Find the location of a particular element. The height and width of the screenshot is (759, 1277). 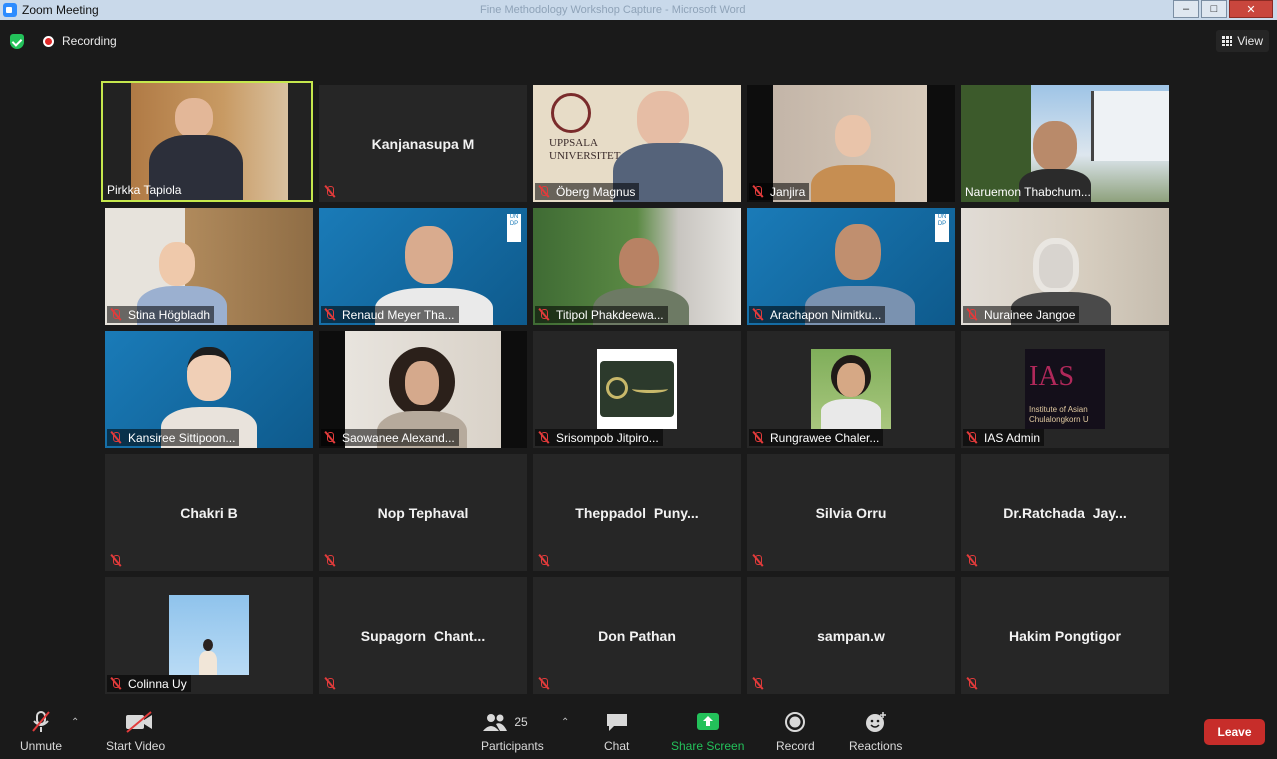

participant-tile: Janjira is located at coordinates (851, 143).